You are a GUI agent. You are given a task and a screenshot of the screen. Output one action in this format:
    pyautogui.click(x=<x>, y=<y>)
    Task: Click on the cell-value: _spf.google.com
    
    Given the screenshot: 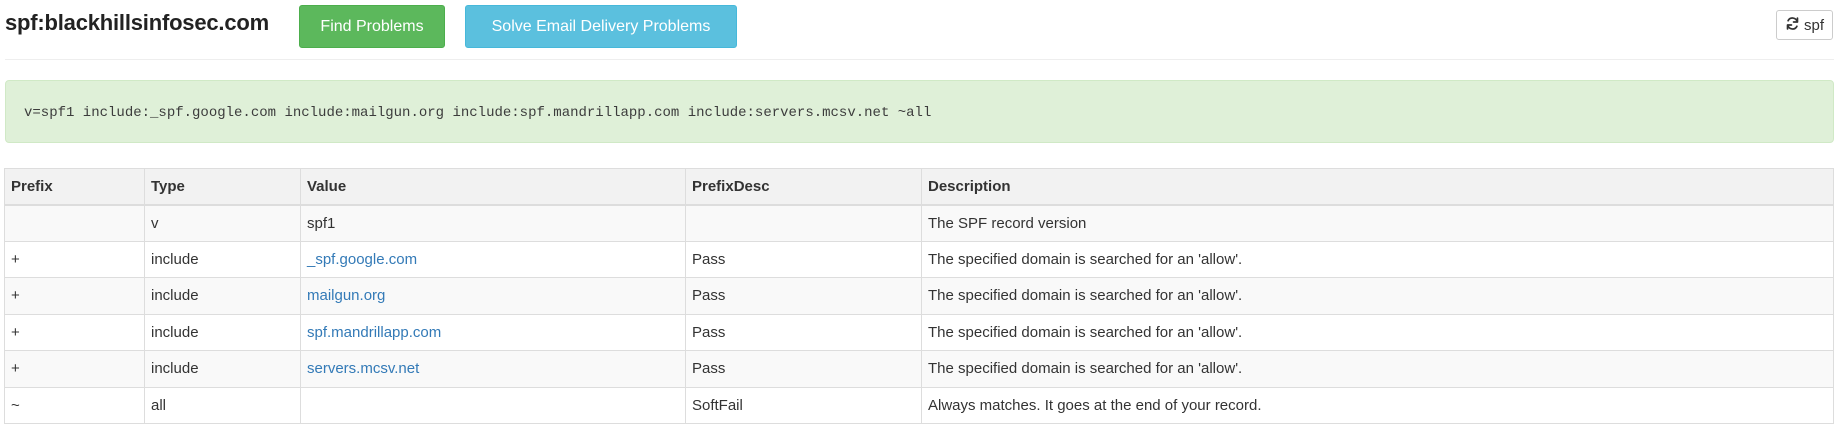 What is the action you would take?
    pyautogui.click(x=493, y=259)
    